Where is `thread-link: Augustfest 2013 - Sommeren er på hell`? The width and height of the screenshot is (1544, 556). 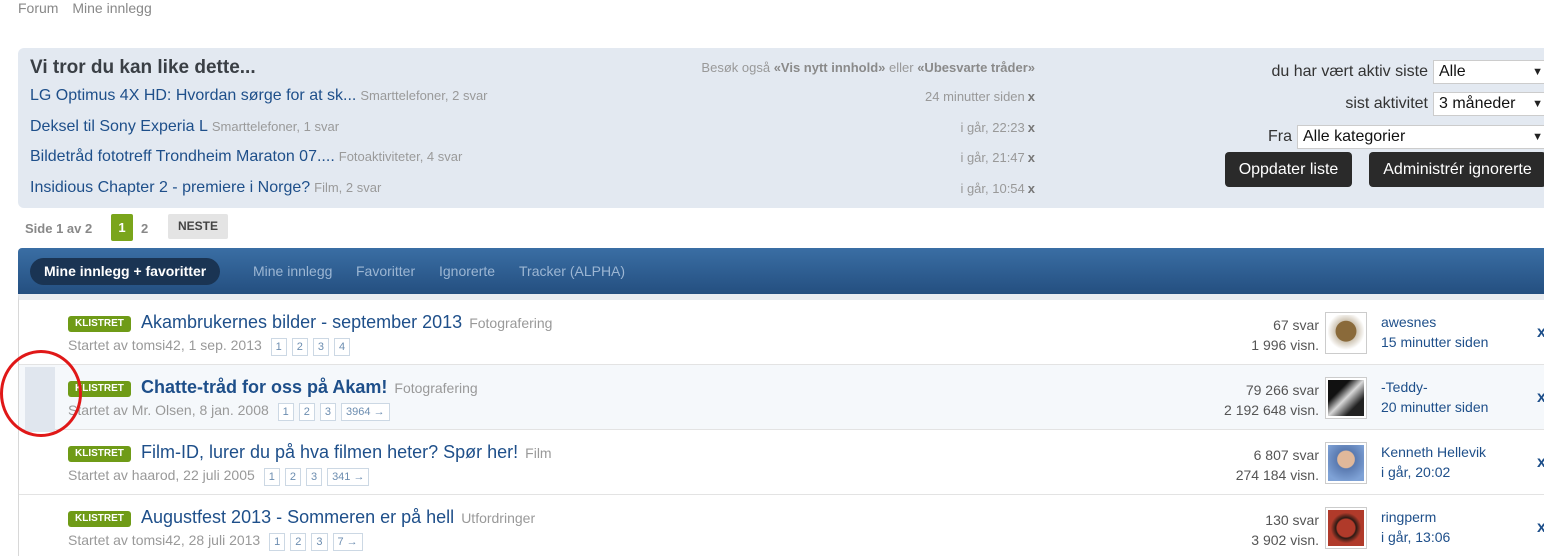
thread-link: Augustfest 2013 - Sommeren er på hell is located at coordinates (297, 517).